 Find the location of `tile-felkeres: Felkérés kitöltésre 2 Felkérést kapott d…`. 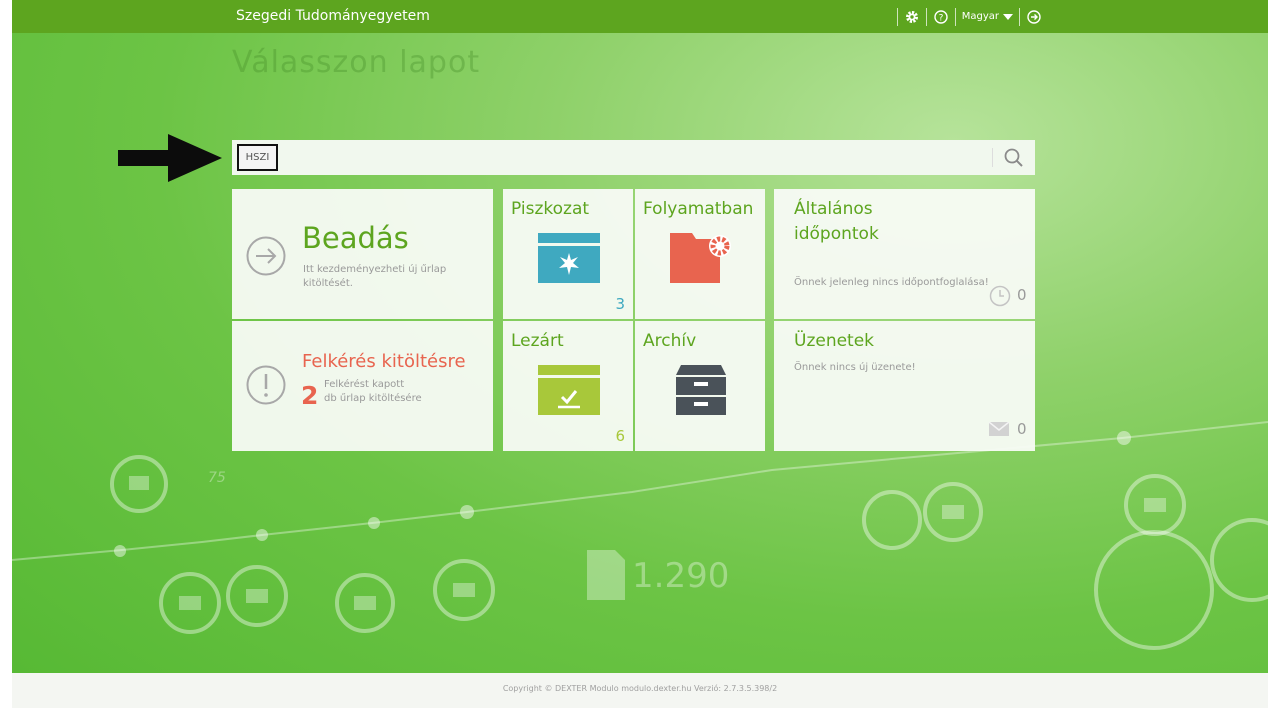

tile-felkeres: Felkérés kitöltésre 2 Felkérést kapott d… is located at coordinates (362, 386).